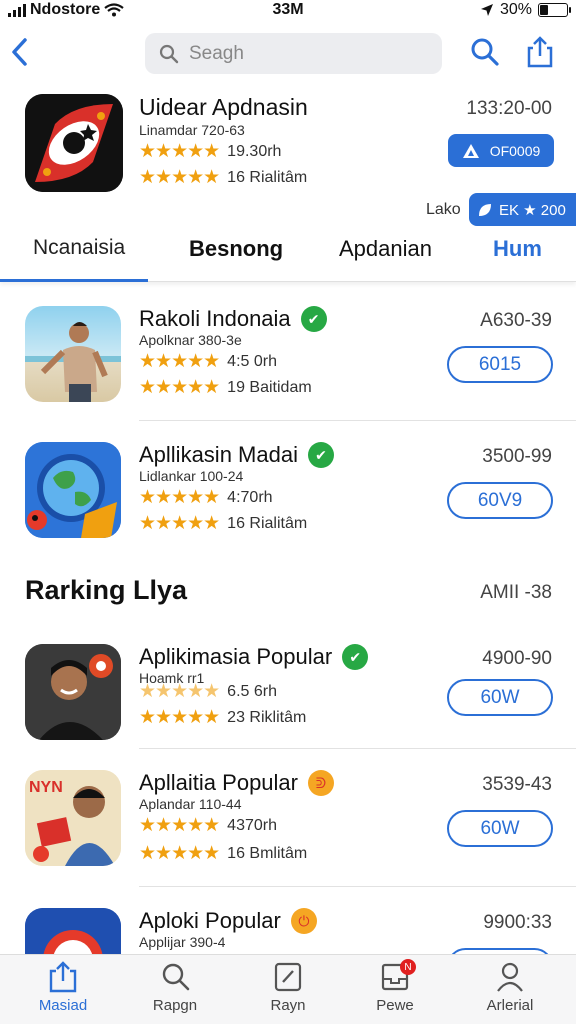 The height and width of the screenshot is (1024, 576). I want to click on leaf-icon, so click(485, 209).